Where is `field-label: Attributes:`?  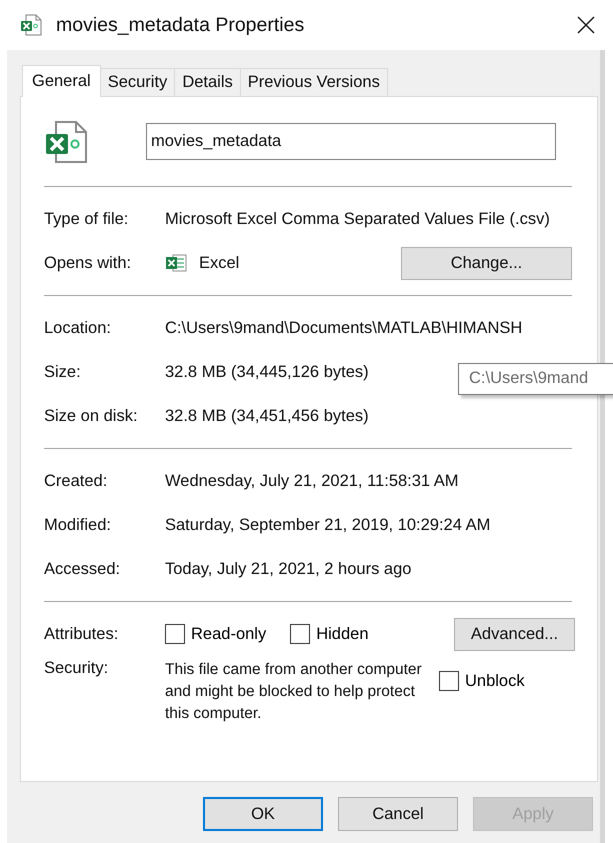
field-label: Attributes: is located at coordinates (82, 634).